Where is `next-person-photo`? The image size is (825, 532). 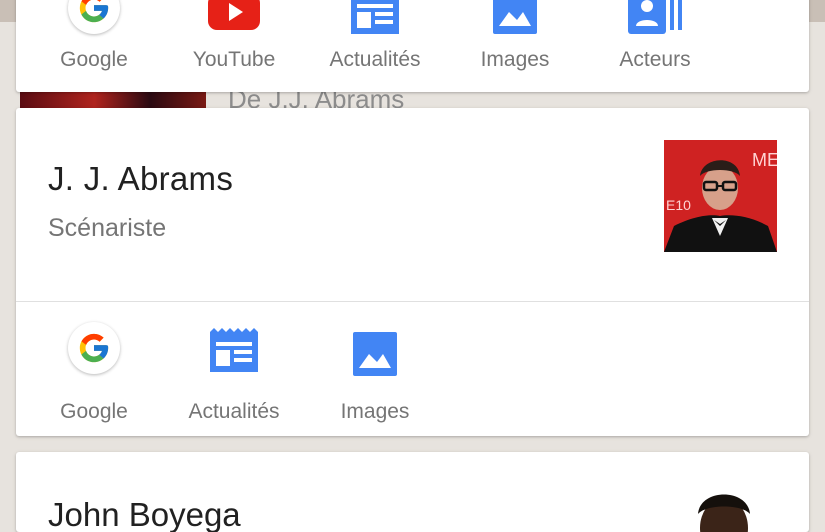 next-person-photo is located at coordinates (720, 508).